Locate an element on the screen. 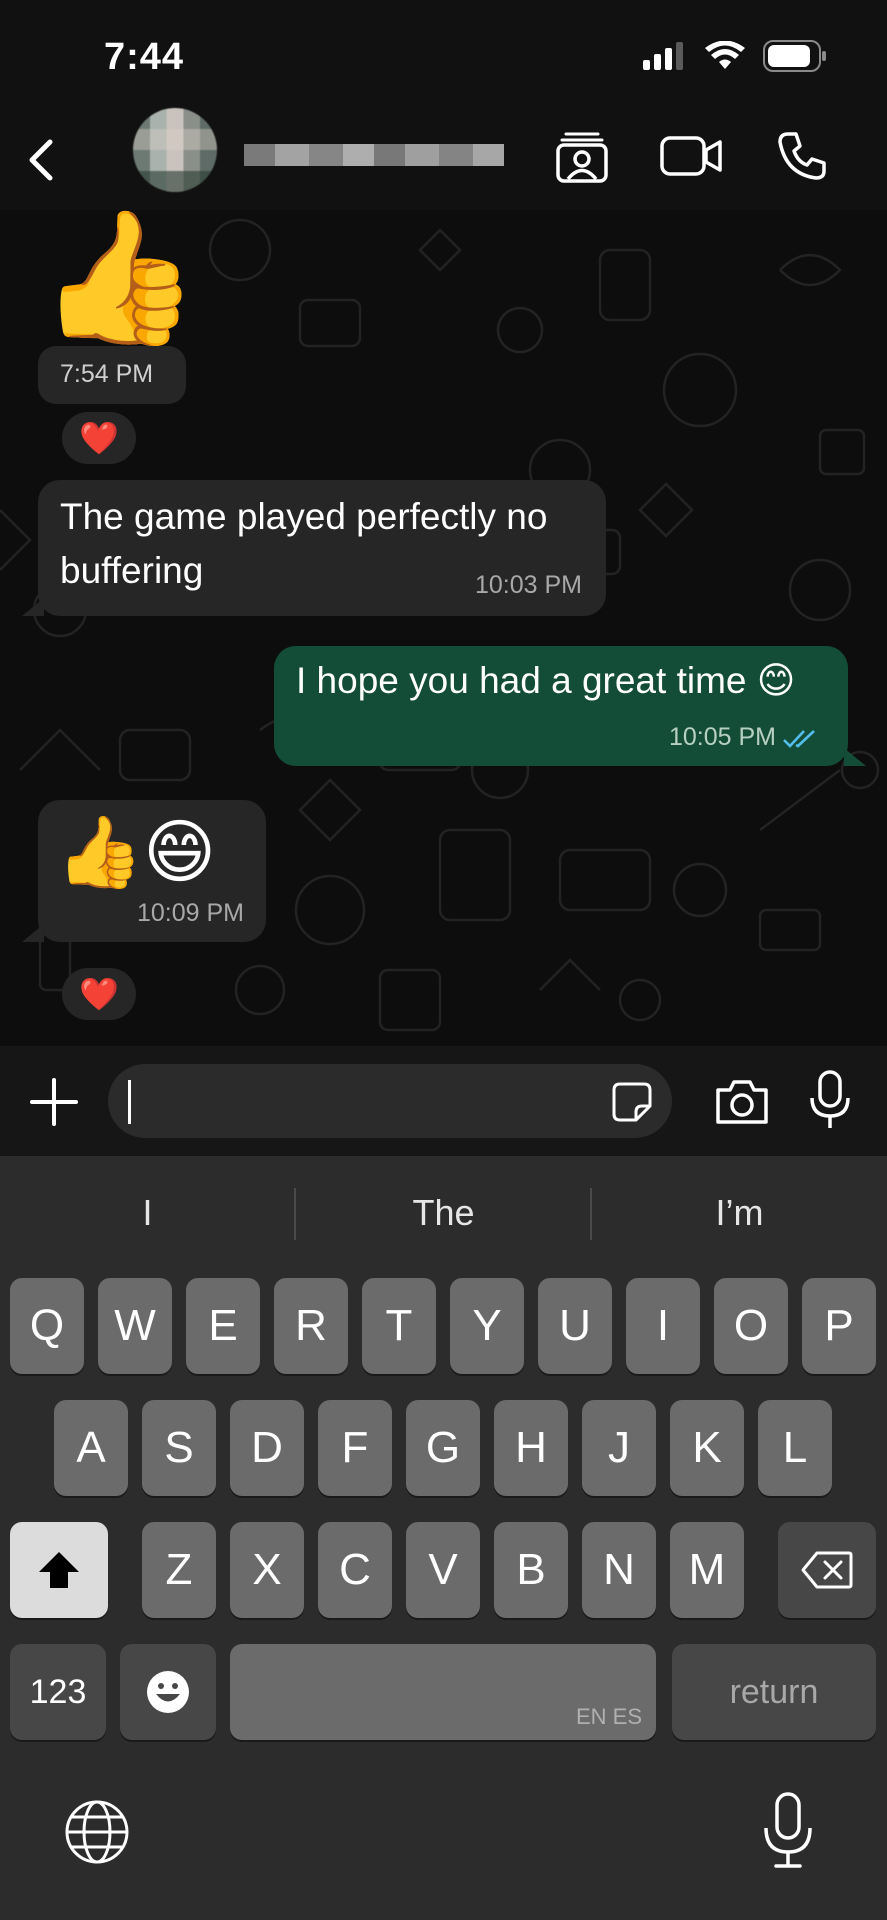 This screenshot has width=887, height=1920. emoji-smiley-icon is located at coordinates (168, 1692).